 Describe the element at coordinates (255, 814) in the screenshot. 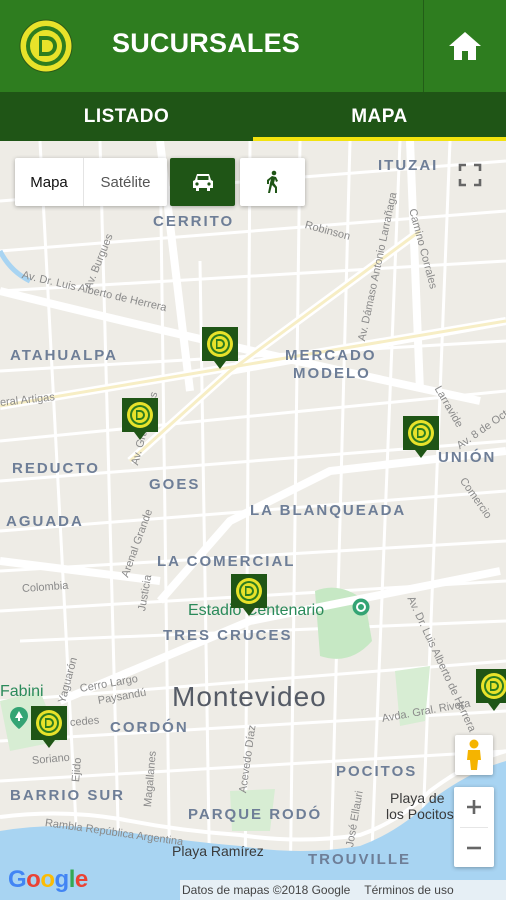

I see `map-label-parque-rodo: PARQUE RODÓ` at that location.